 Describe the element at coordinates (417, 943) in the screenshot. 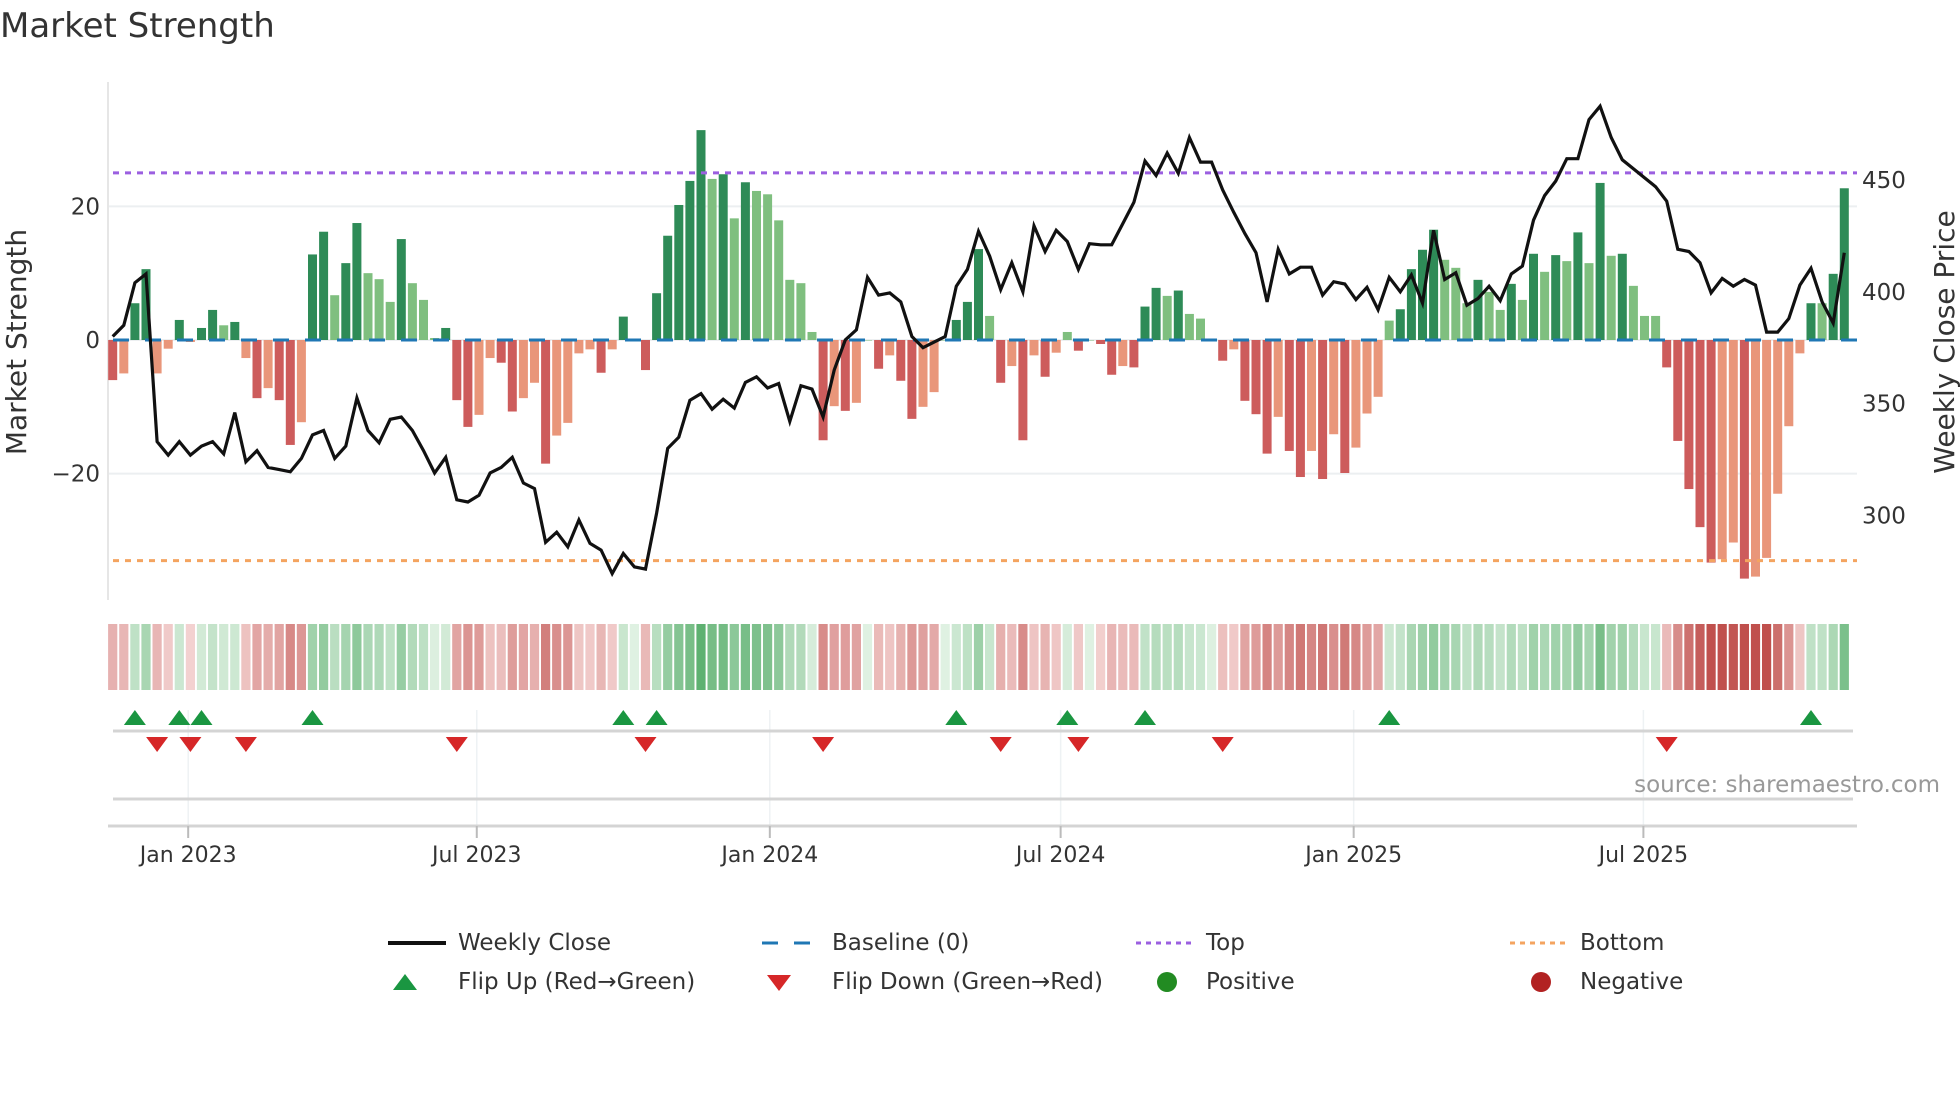

I see `line-icon` at that location.